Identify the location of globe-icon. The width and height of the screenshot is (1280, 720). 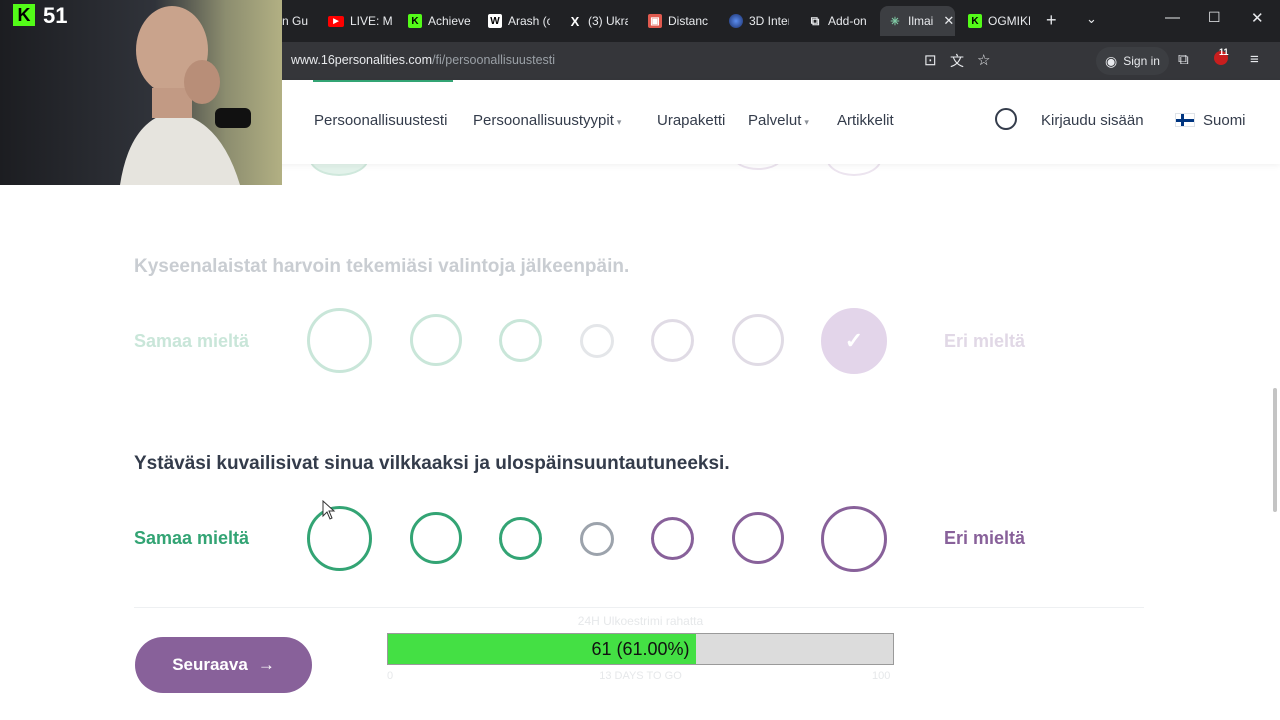
(736, 21).